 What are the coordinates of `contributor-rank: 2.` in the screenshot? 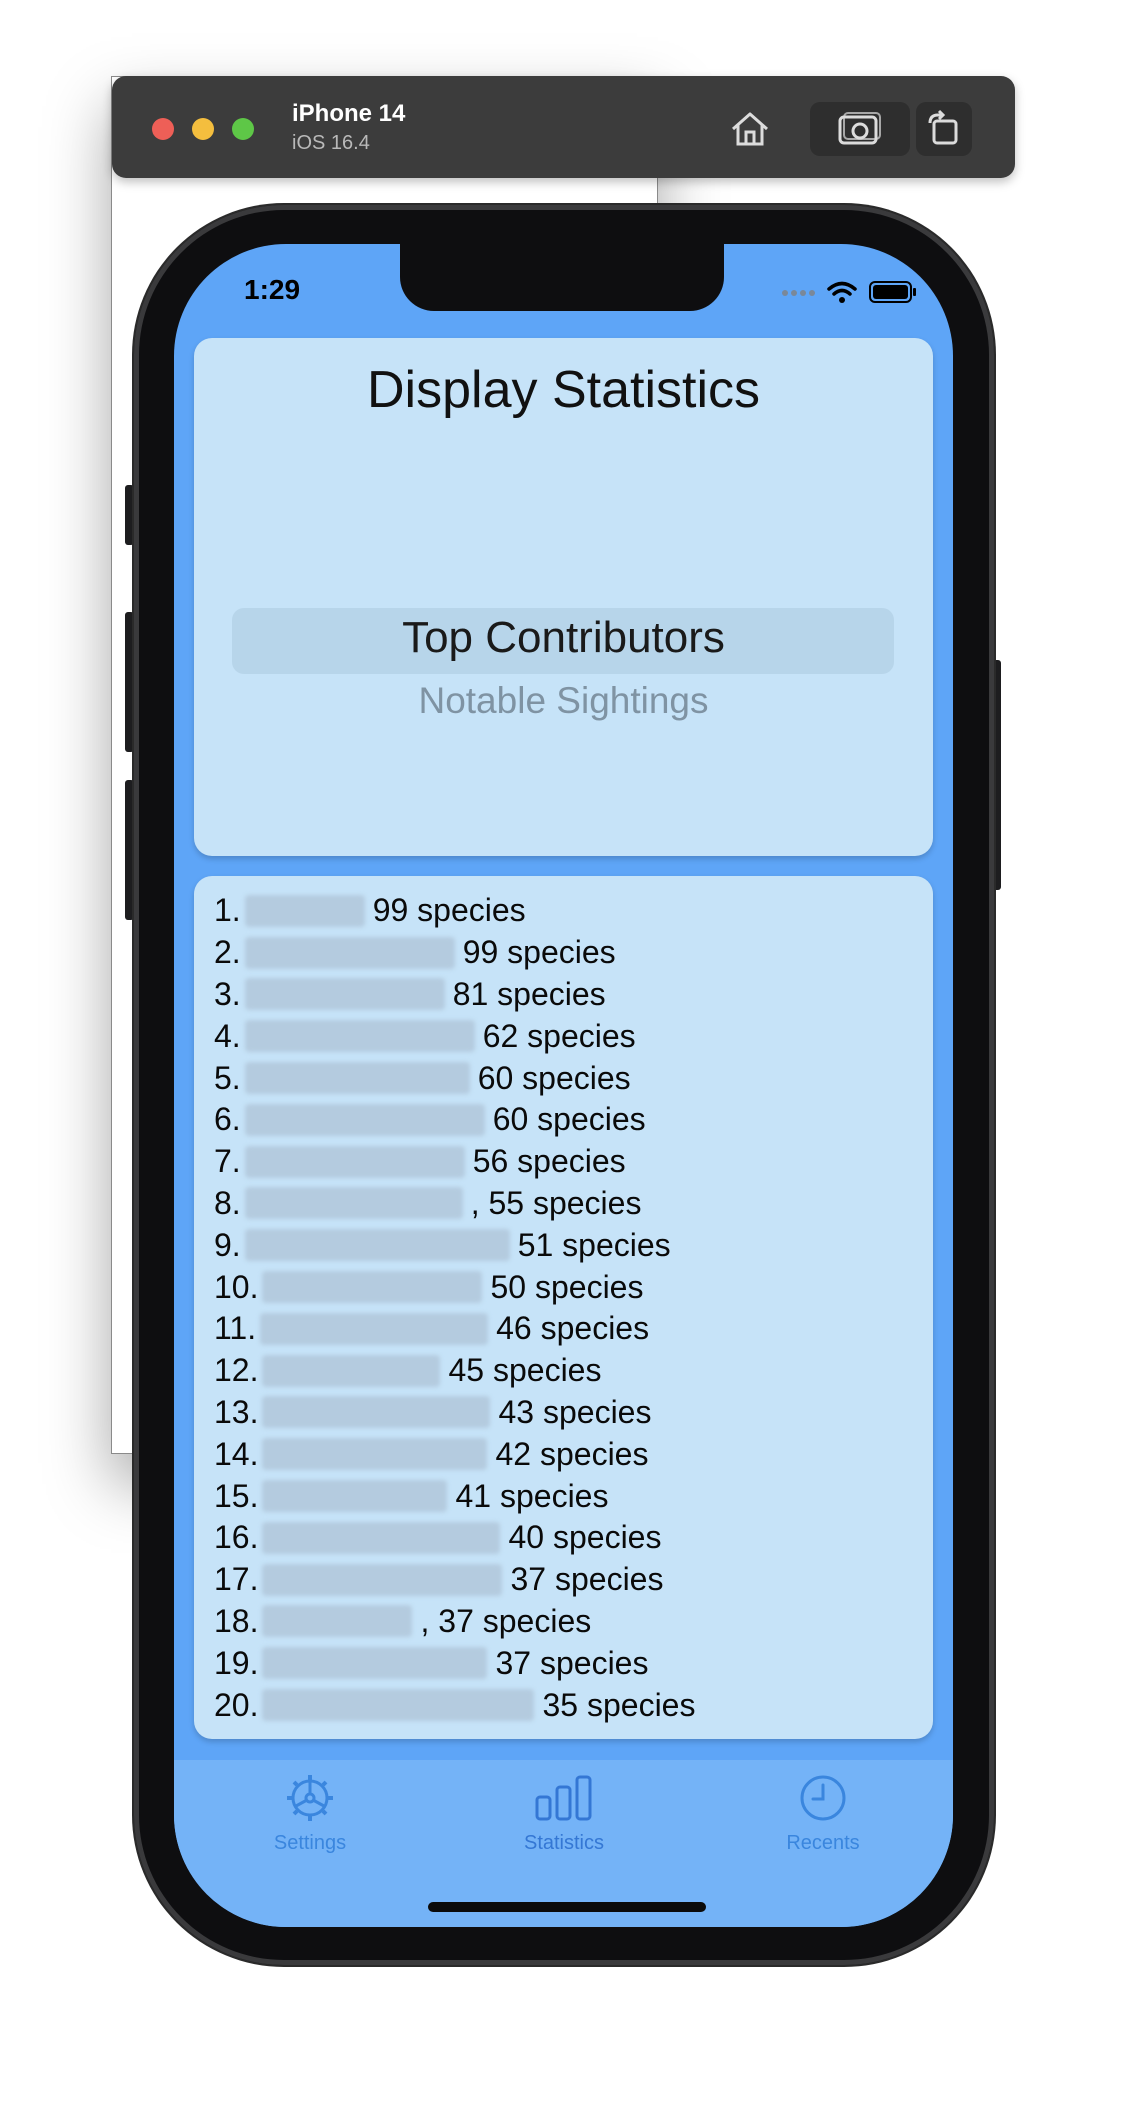 It's located at (227, 952).